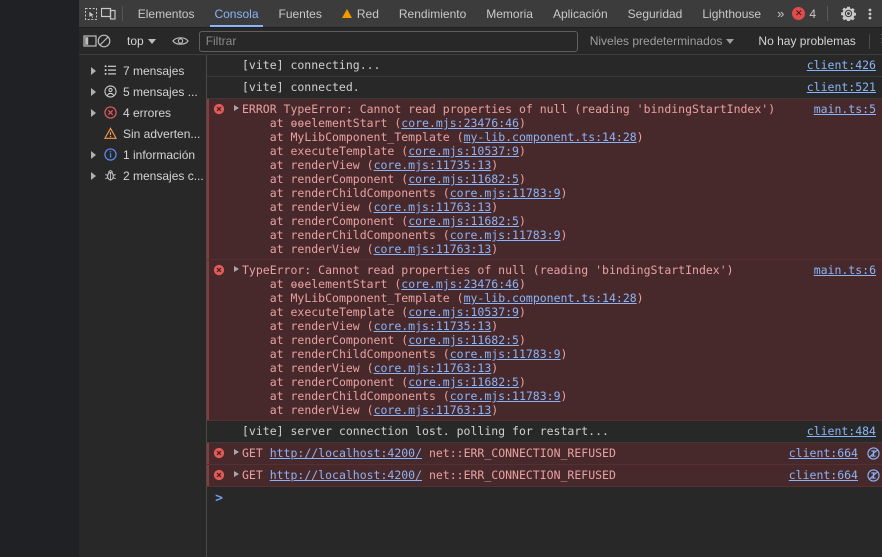 The image size is (882, 557). I want to click on more-tabs-icon: », so click(779, 13).